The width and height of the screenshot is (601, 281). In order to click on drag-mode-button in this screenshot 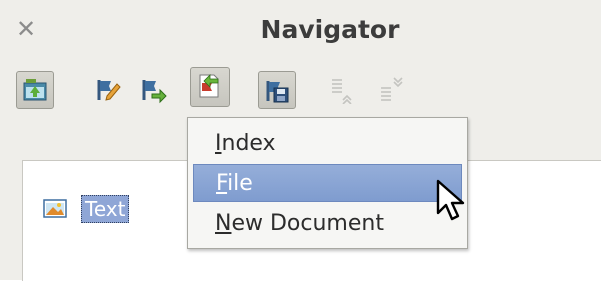, I will do `click(210, 87)`.